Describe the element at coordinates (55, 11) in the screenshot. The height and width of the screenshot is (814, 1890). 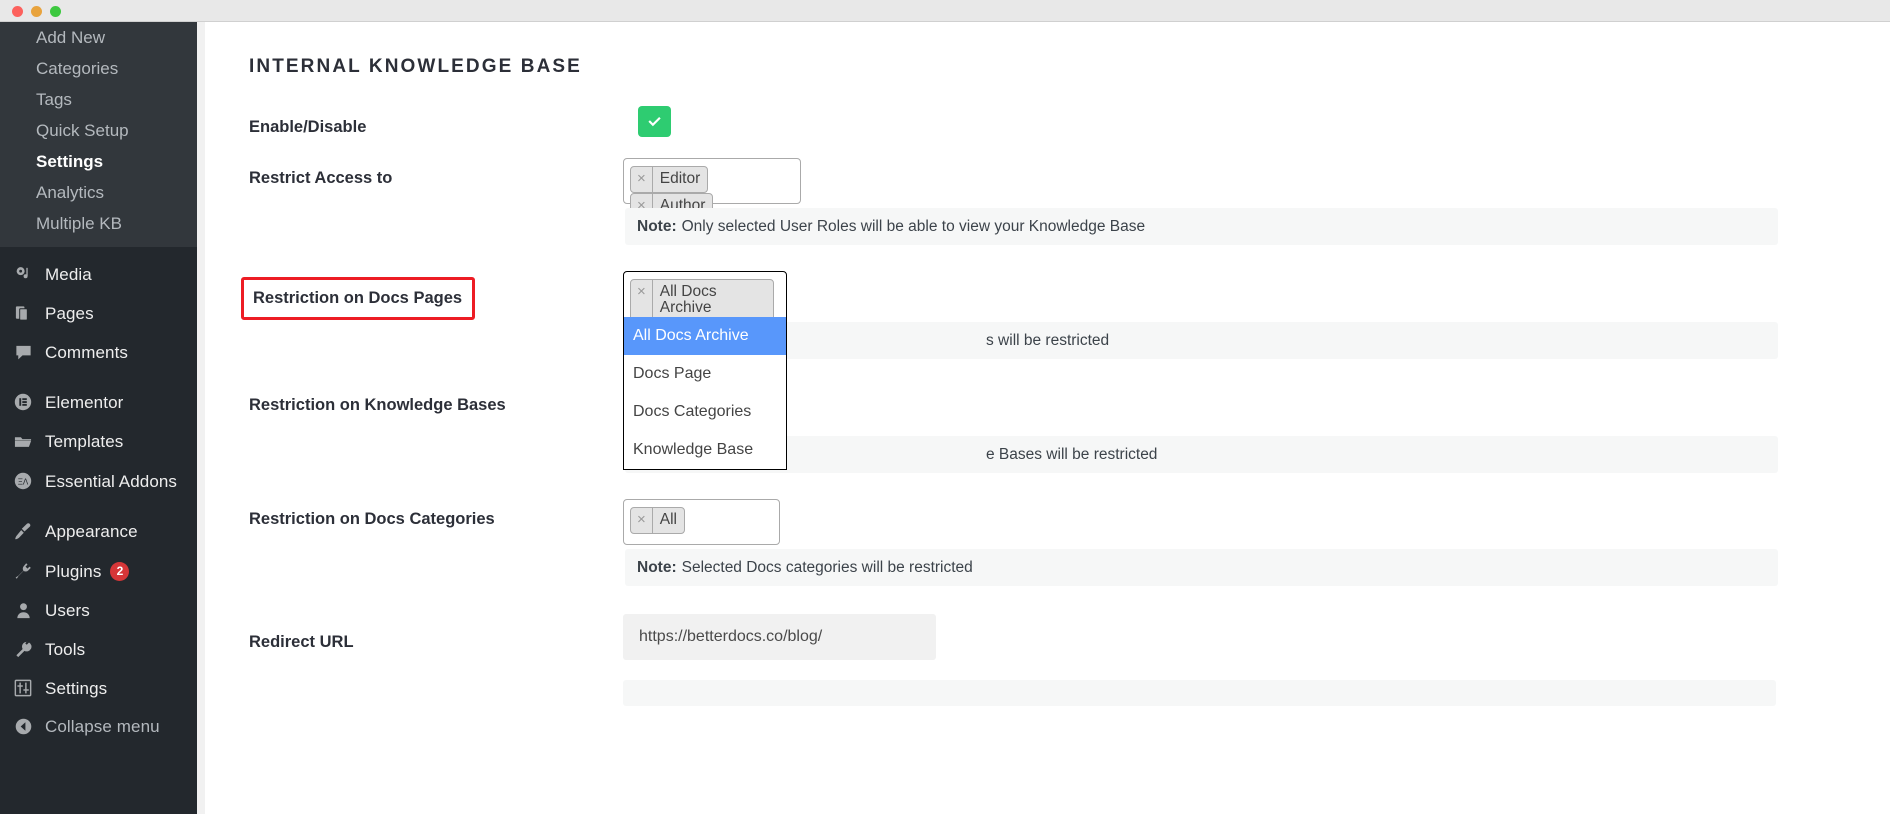
I see `maximize-window-button` at that location.